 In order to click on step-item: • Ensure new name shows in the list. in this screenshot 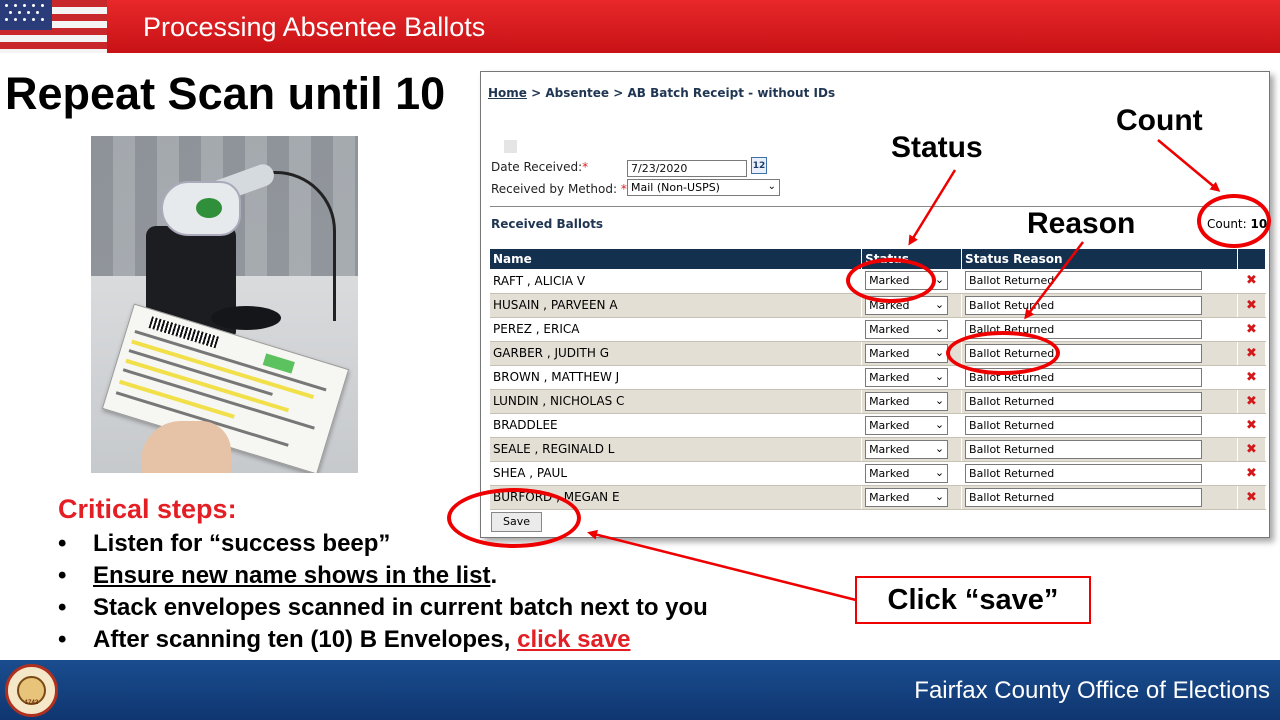, I will do `click(278, 575)`.